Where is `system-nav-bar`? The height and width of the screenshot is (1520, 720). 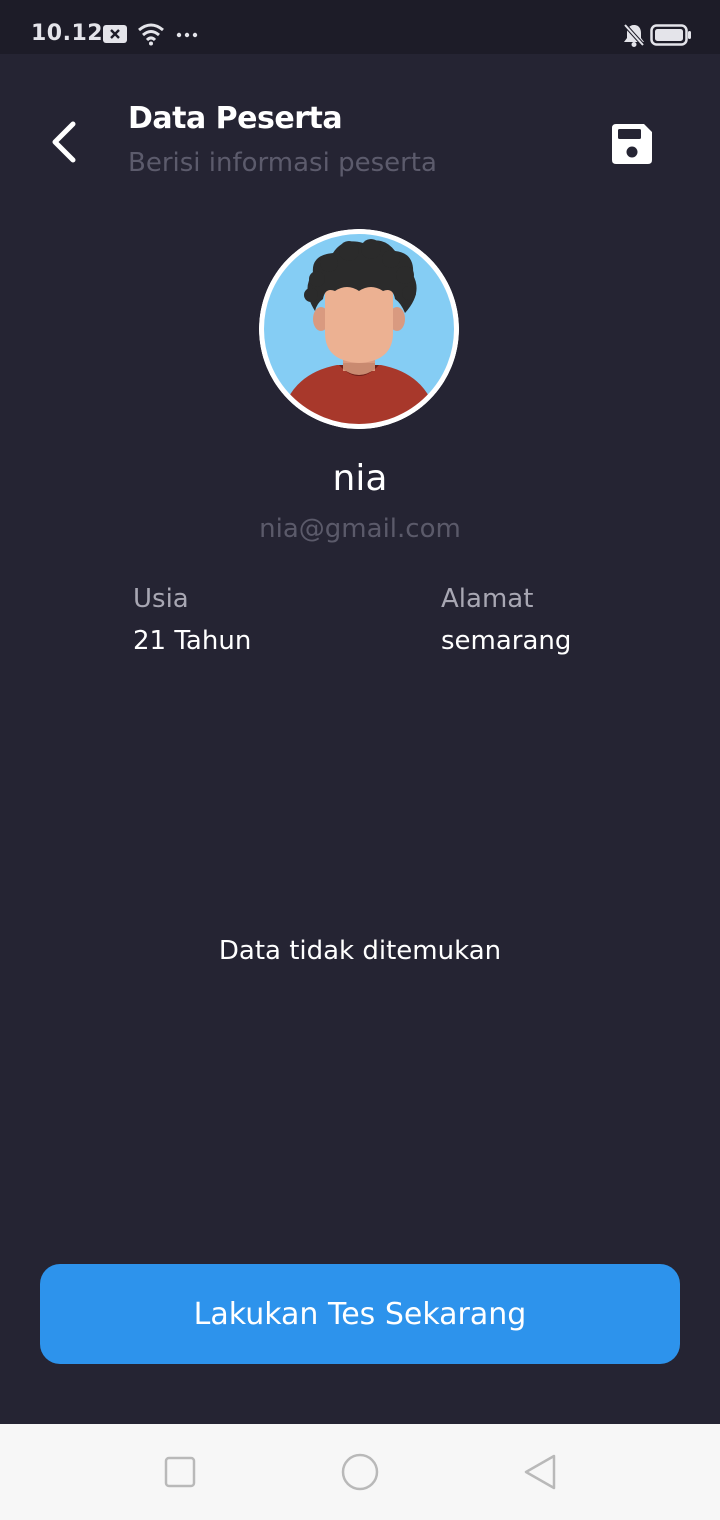
system-nav-bar is located at coordinates (360, 1472).